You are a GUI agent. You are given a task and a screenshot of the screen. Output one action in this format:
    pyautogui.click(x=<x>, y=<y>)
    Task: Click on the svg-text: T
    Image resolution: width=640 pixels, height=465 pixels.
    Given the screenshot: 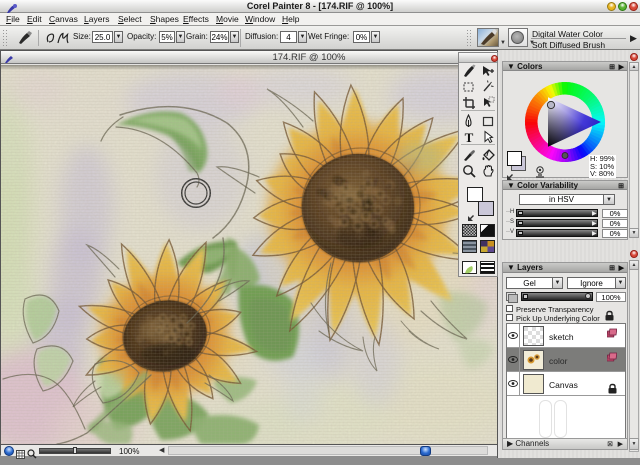 What is the action you would take?
    pyautogui.click(x=469, y=137)
    